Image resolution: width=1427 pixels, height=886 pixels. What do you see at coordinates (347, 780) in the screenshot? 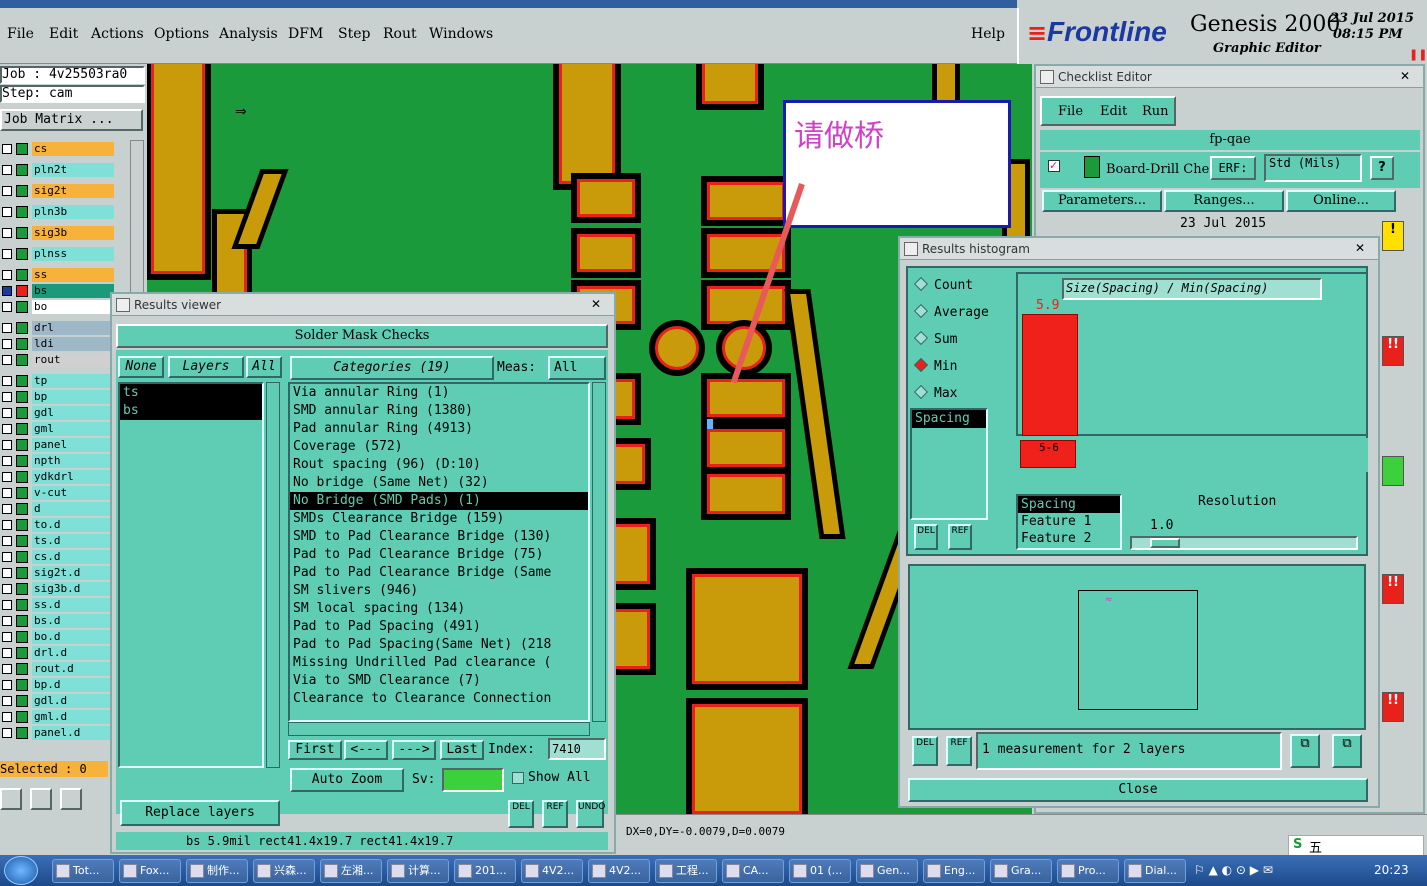
I see `auto-zoom-select: Auto Zoom` at bounding box center [347, 780].